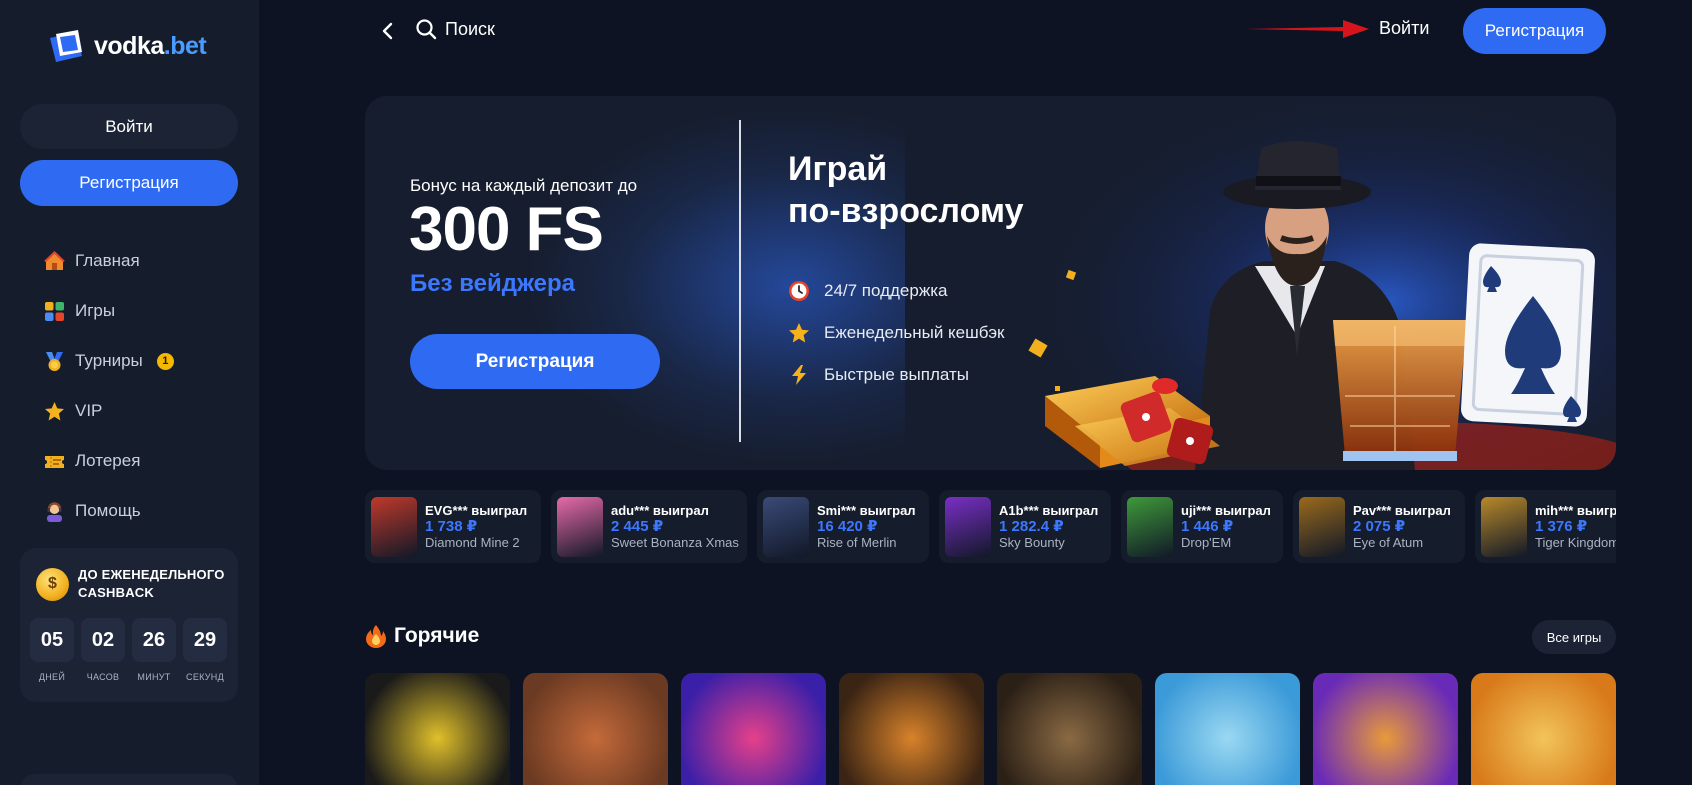  I want to click on header-register-button: Регистрация, so click(1534, 31).